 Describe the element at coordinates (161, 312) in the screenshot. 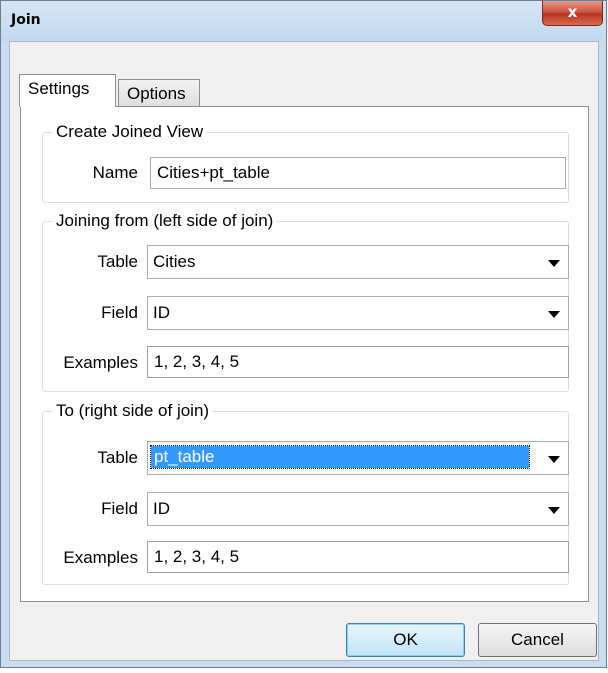

I see `from-field-value: ID` at that location.